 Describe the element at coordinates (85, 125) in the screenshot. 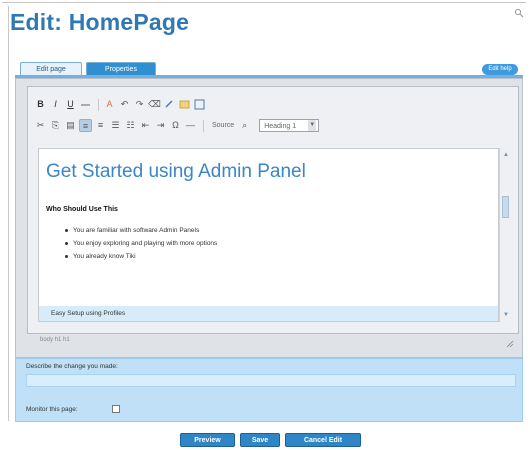

I see `align-left-icon: ≡` at that location.